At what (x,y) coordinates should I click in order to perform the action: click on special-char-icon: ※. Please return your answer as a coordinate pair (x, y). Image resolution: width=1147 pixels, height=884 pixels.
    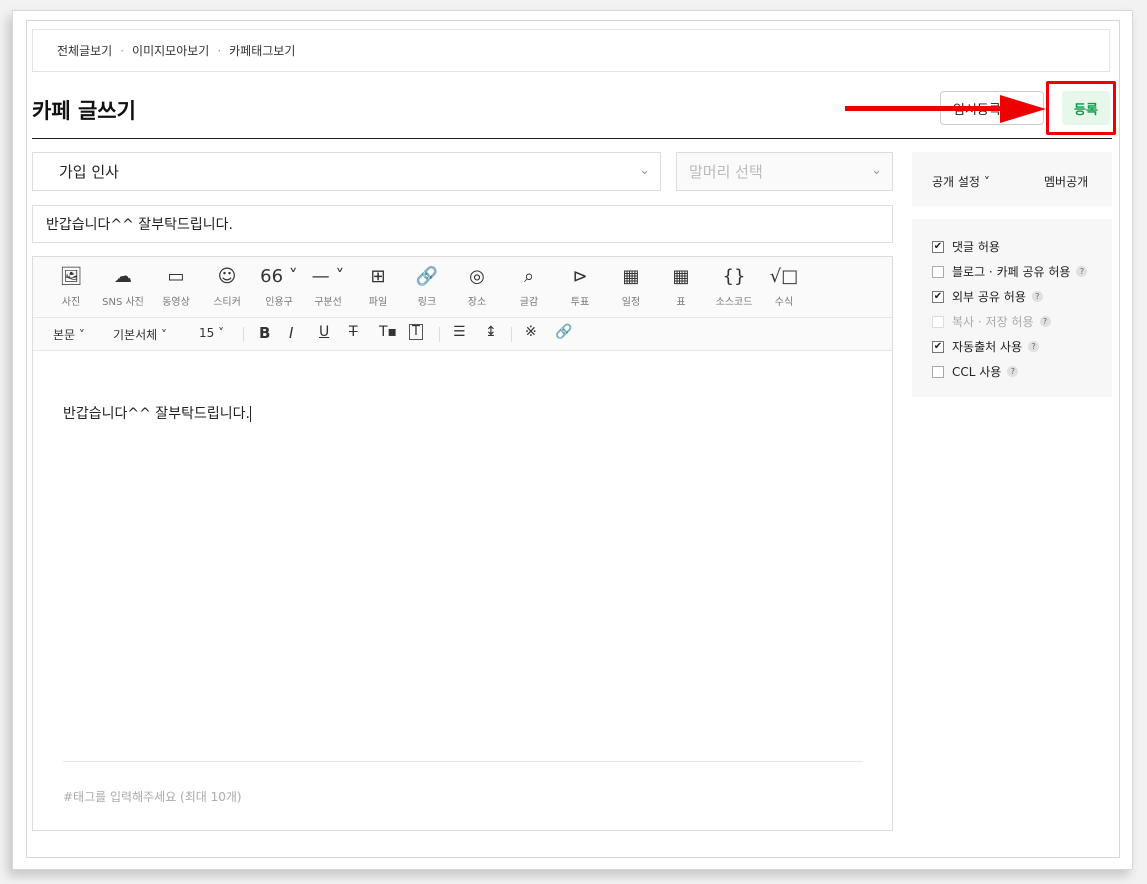
    Looking at the image, I should click on (531, 332).